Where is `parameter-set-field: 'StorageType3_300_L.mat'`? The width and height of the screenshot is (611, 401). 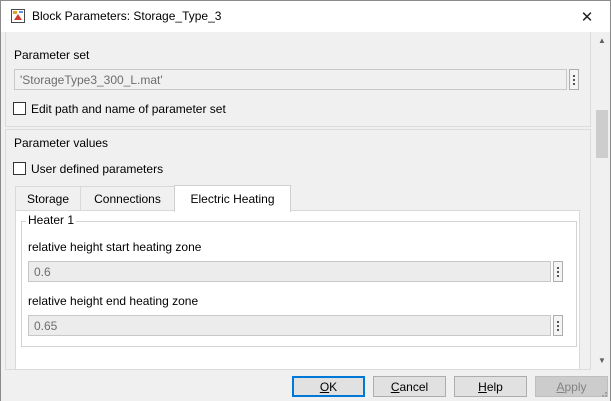 parameter-set-field: 'StorageType3_300_L.mat' is located at coordinates (290, 79).